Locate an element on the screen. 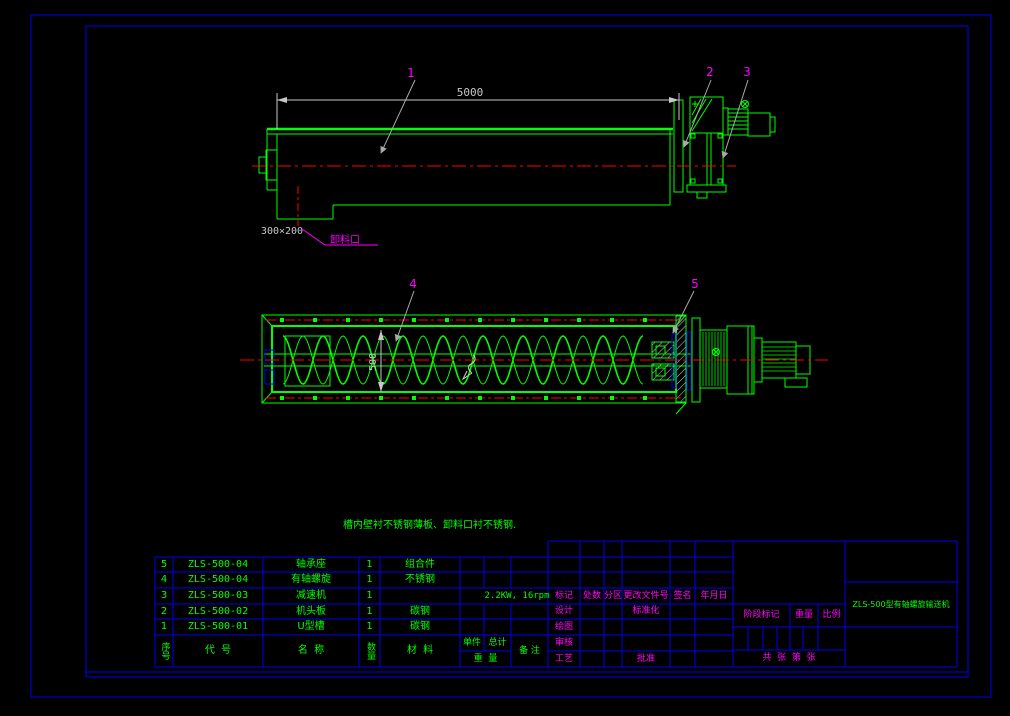  balloon-5: 5 is located at coordinates (695, 284).